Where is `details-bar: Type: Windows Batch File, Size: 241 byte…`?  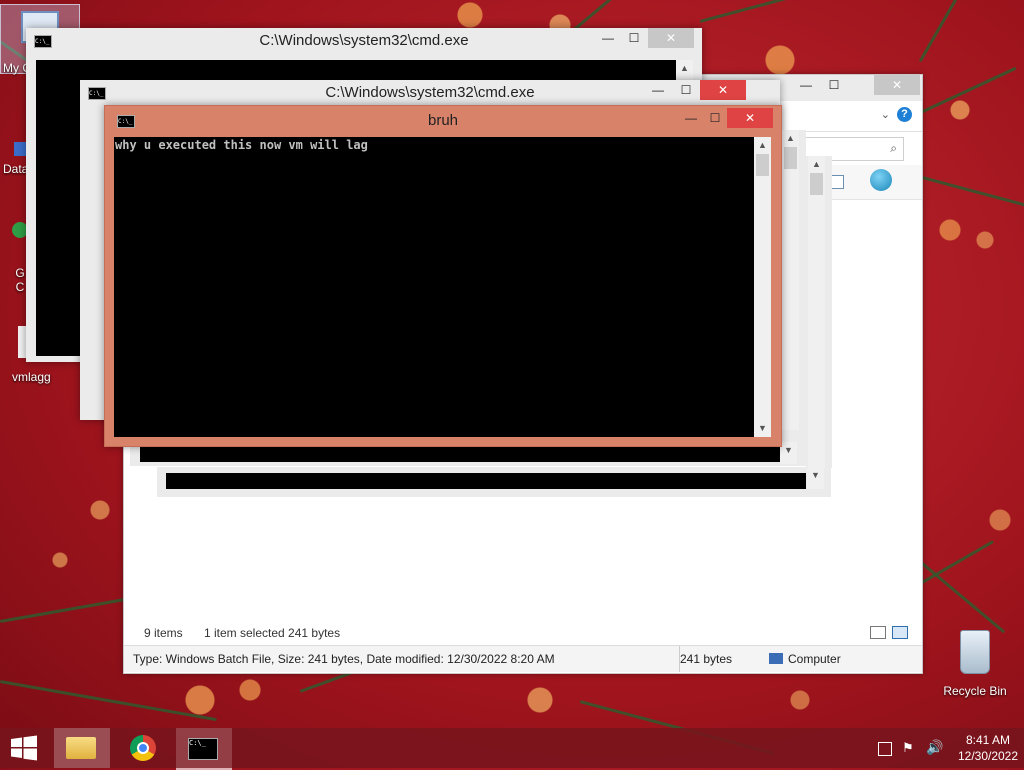
details-bar: Type: Windows Batch File, Size: 241 byte… is located at coordinates (523, 658).